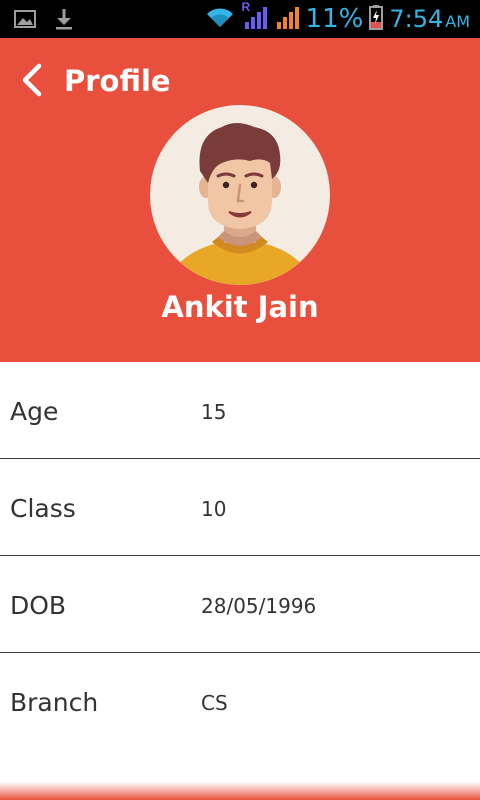 The height and width of the screenshot is (800, 480). Describe the element at coordinates (43, 508) in the screenshot. I see `detail-label: Class` at that location.